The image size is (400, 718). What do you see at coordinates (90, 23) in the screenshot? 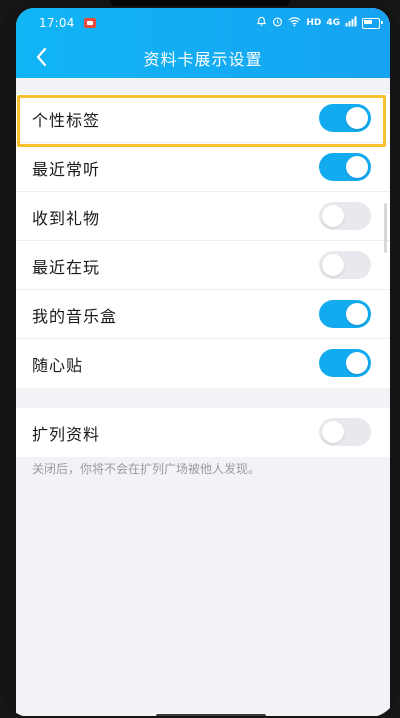
I see `screen-record-icon` at bounding box center [90, 23].